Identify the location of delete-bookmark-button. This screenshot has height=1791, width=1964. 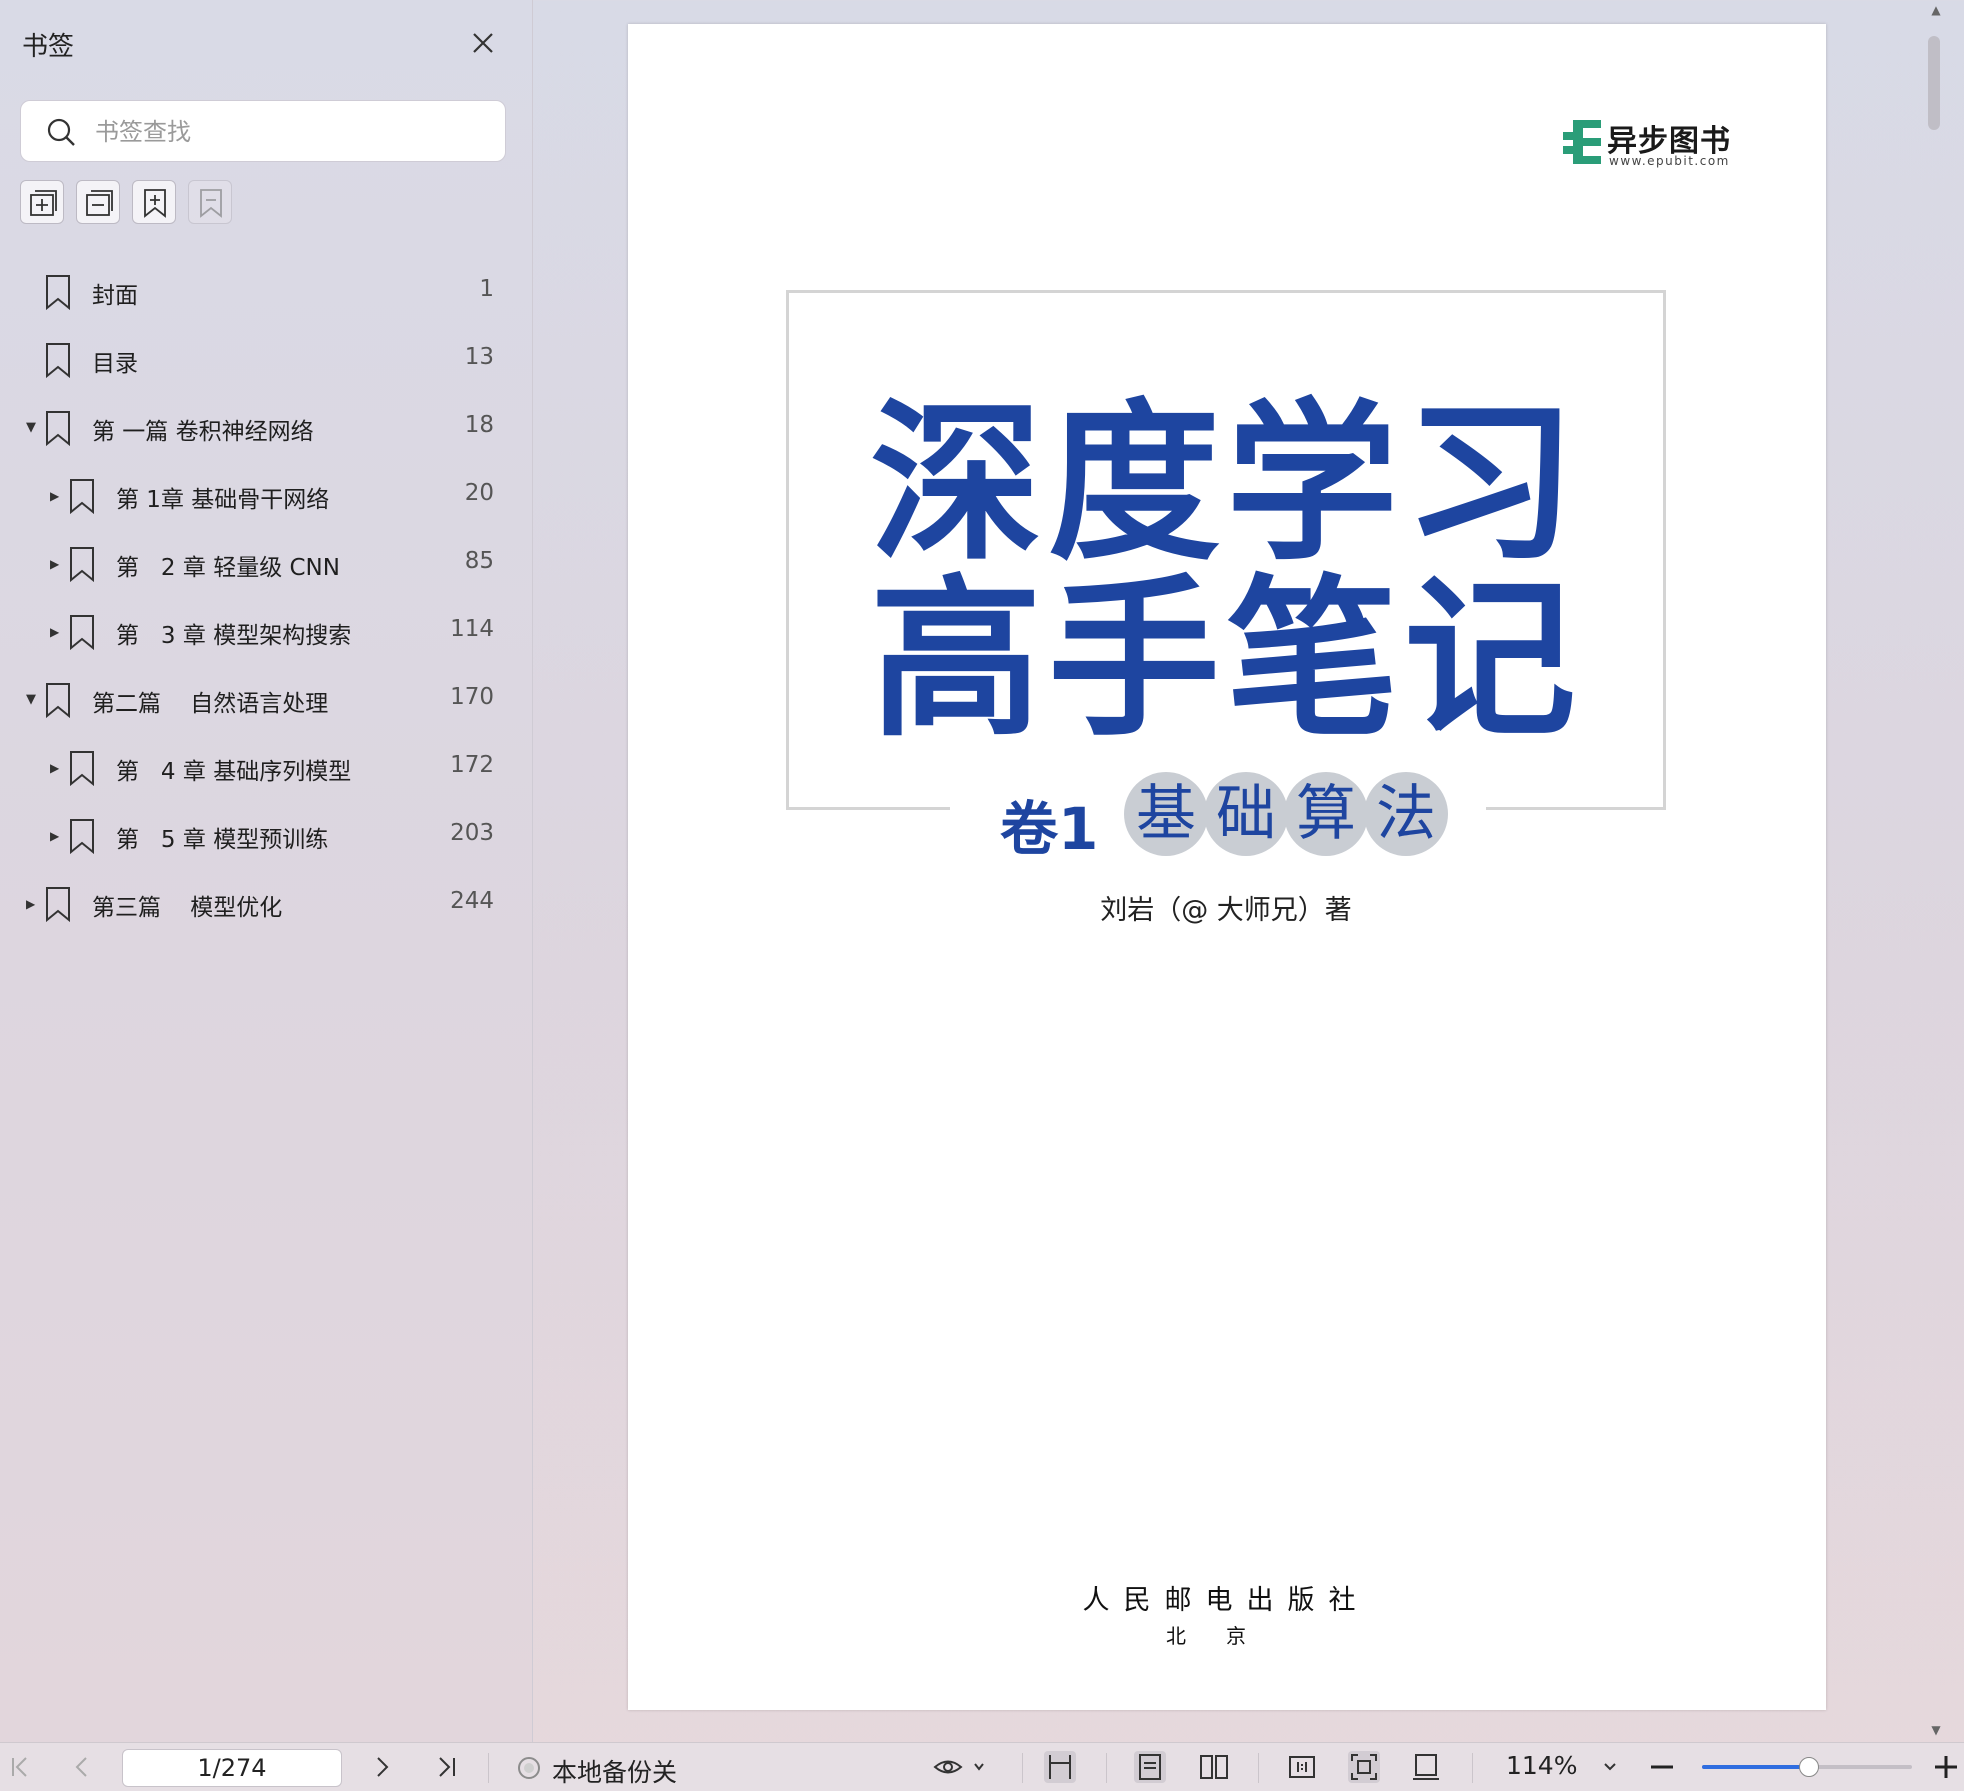
(210, 202).